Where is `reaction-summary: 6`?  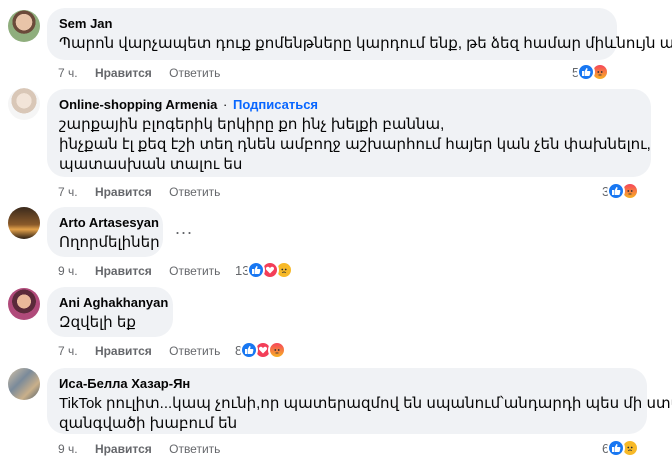 reaction-summary: 6 is located at coordinates (621, 448).